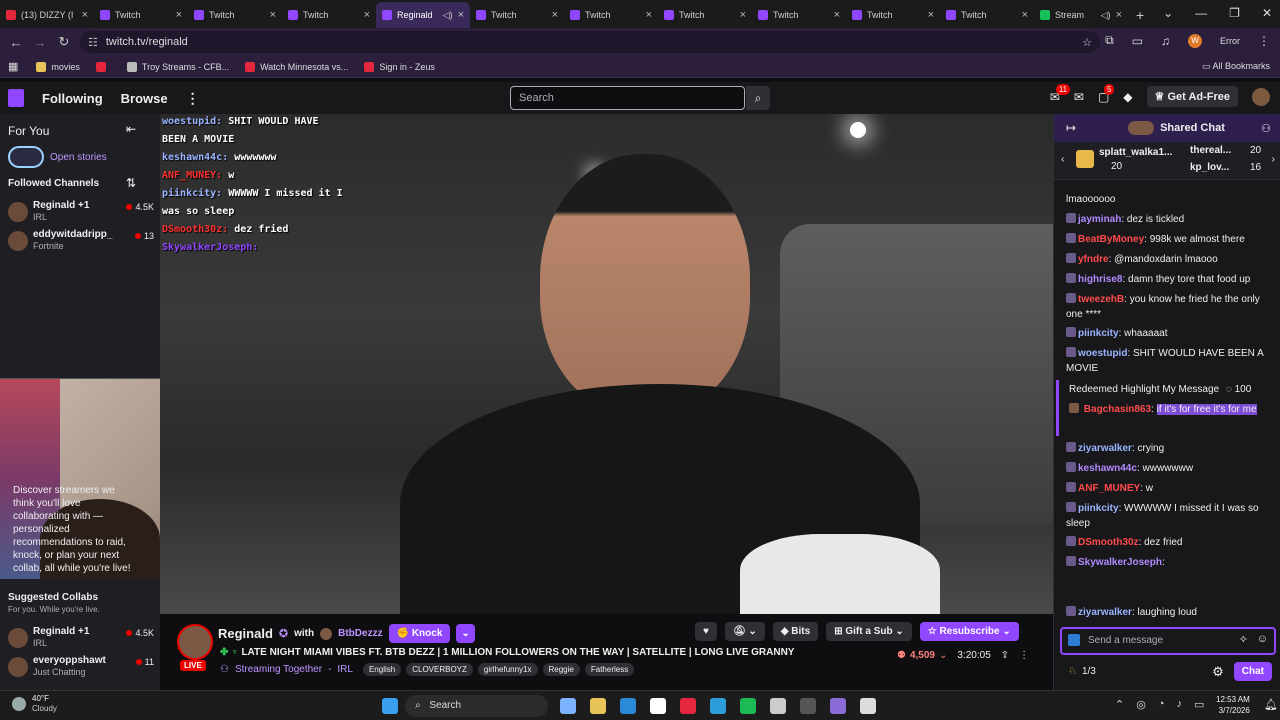  Describe the element at coordinates (1079, 97) in the screenshot. I see `mail-icon: ✉` at that location.